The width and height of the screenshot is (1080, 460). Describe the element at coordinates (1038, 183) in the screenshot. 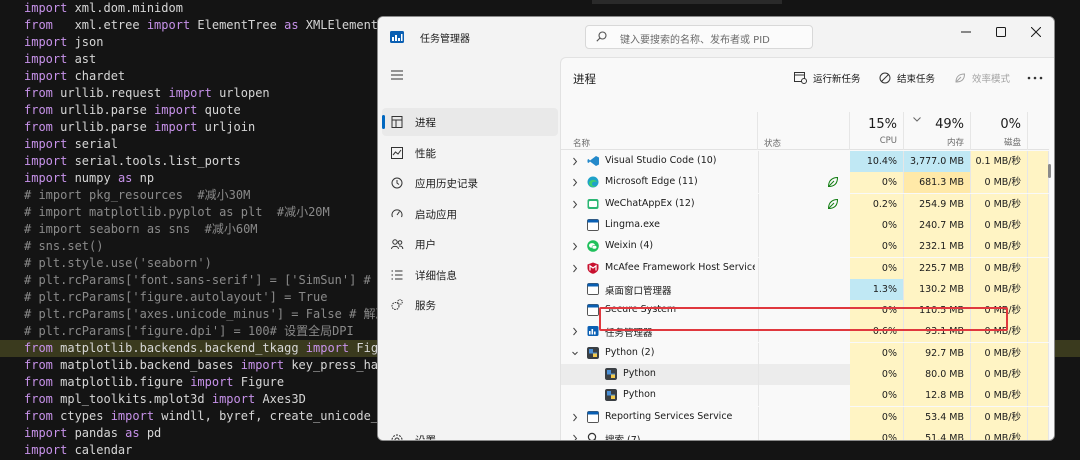

I see `network-cell` at that location.